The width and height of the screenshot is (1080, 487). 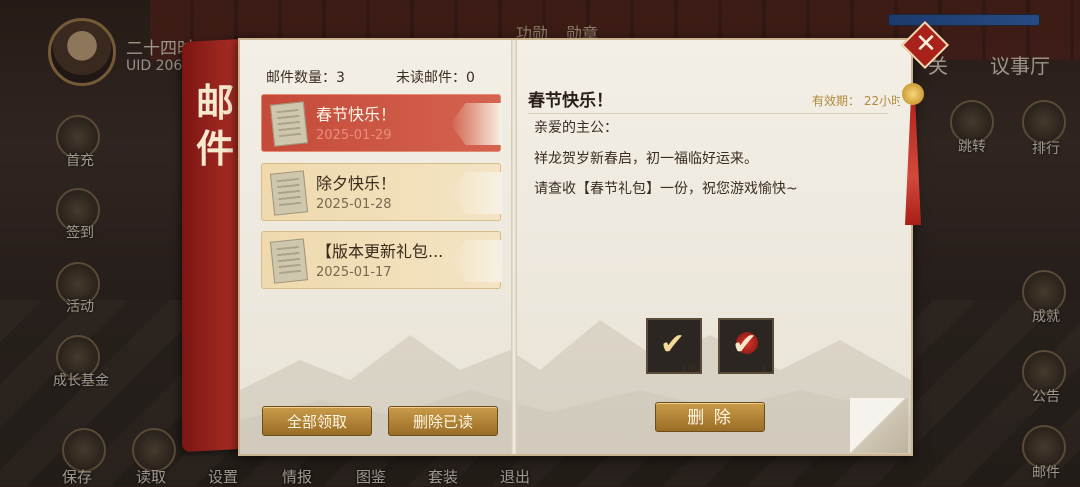 I want to click on claim-all-button: 全部领取, so click(x=317, y=421).